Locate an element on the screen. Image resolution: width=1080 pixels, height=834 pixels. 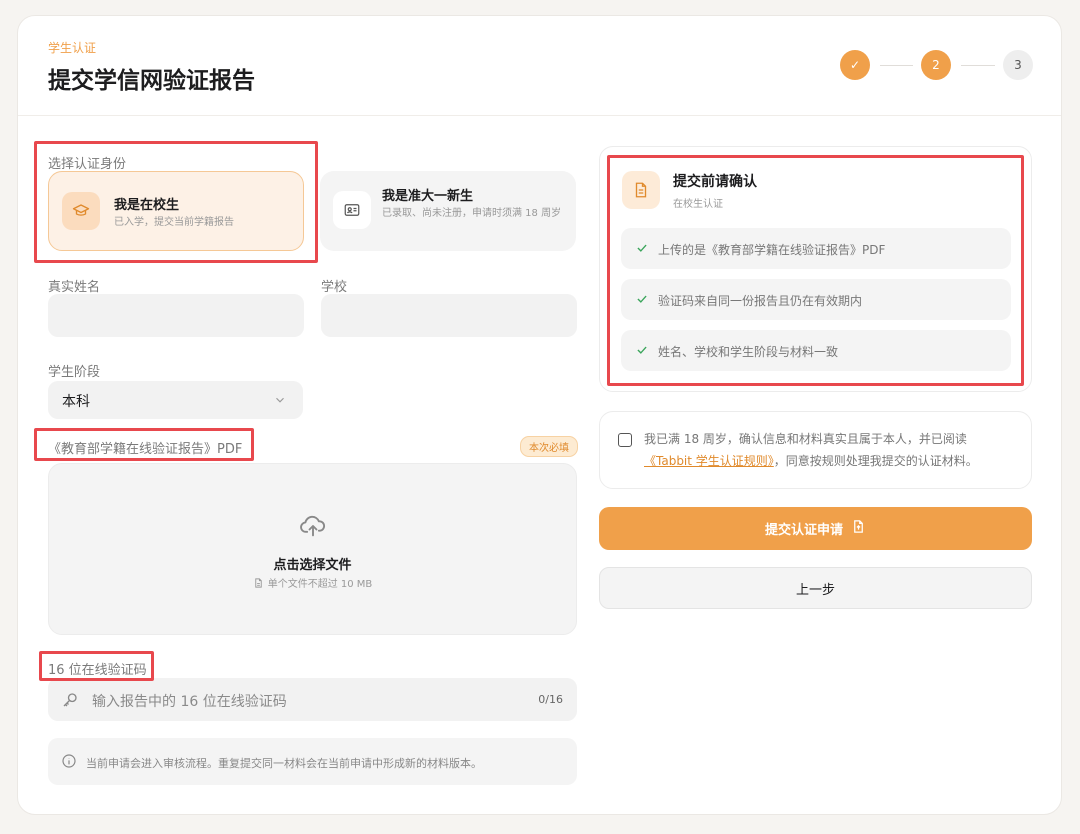
file-icon is located at coordinates (258, 584).